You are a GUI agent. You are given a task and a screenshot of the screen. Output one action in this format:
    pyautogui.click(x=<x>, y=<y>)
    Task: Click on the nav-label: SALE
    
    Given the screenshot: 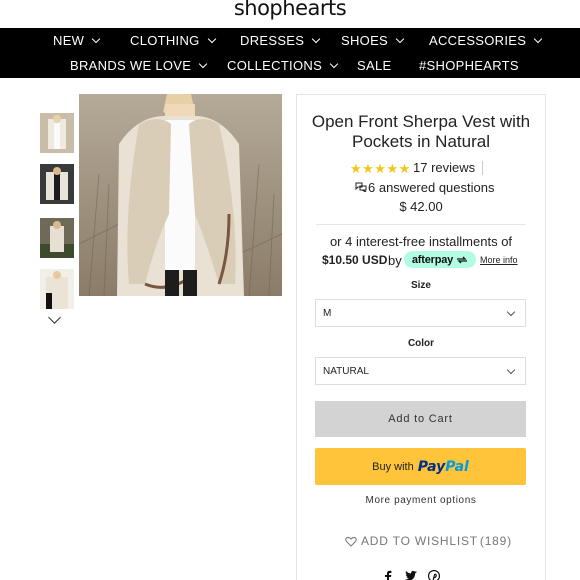 What is the action you would take?
    pyautogui.click(x=374, y=65)
    